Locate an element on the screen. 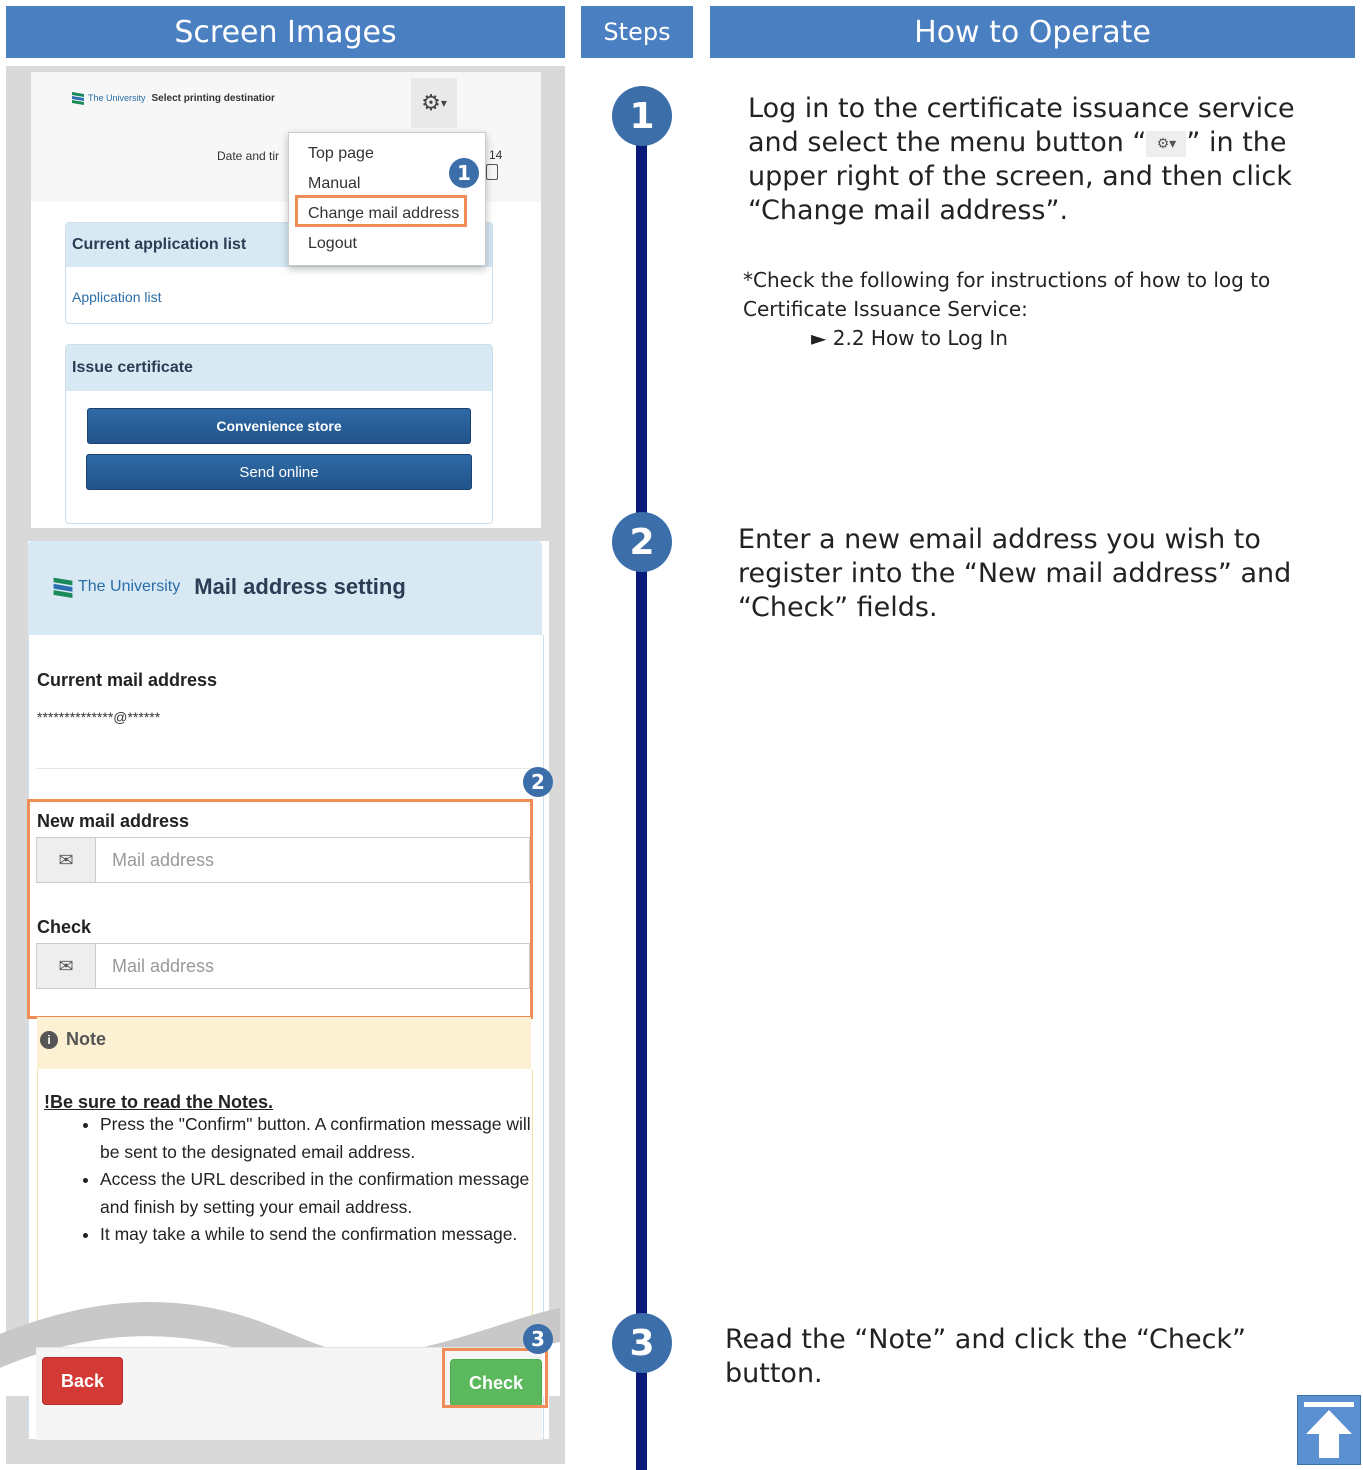 This screenshot has height=1470, width=1363. gear-icon: ⚙▾ is located at coordinates (1166, 143).